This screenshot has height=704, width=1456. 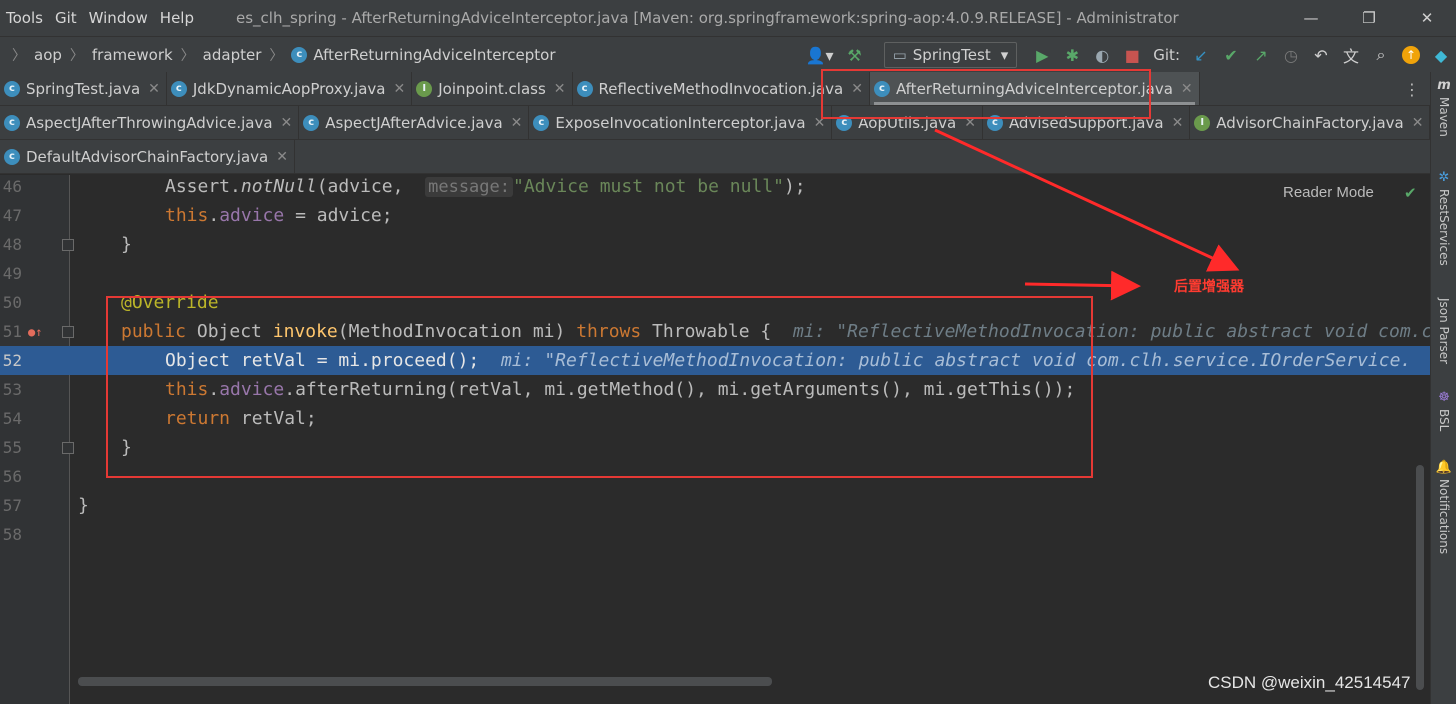 What do you see at coordinates (229, 331) in the screenshot?
I see `code-token: Object` at bounding box center [229, 331].